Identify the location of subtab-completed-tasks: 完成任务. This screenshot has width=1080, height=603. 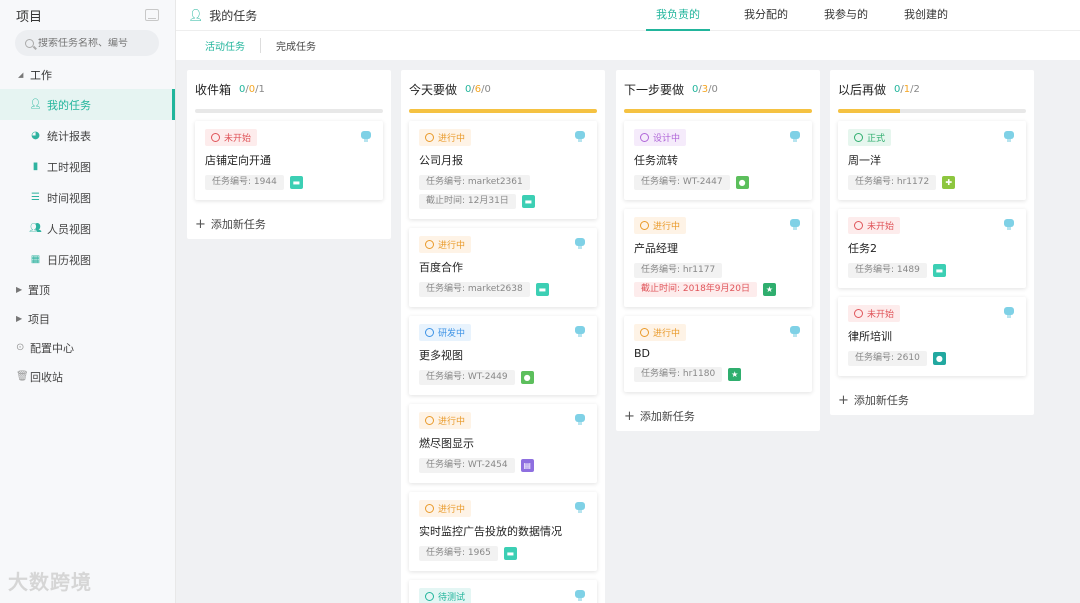
(303, 45).